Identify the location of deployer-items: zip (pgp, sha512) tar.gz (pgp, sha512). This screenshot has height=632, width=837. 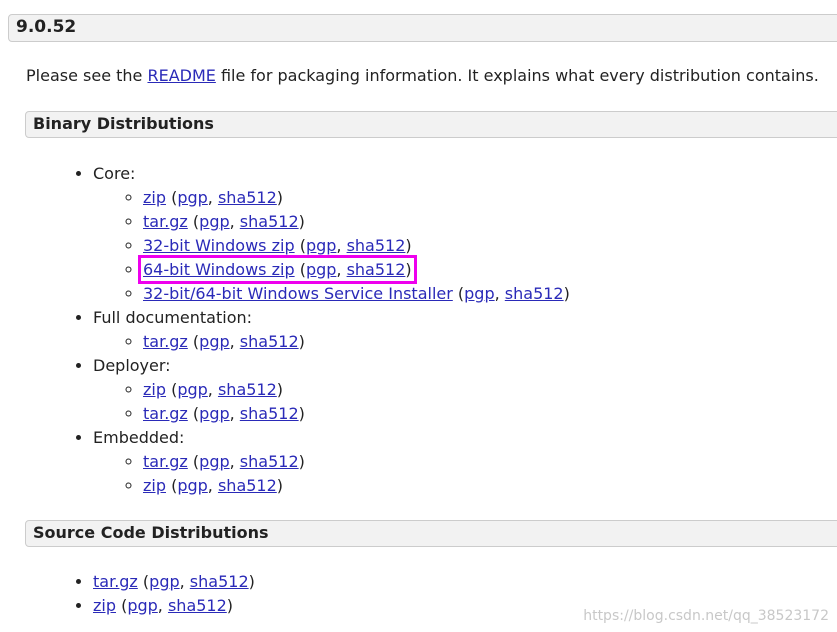
(356, 402).